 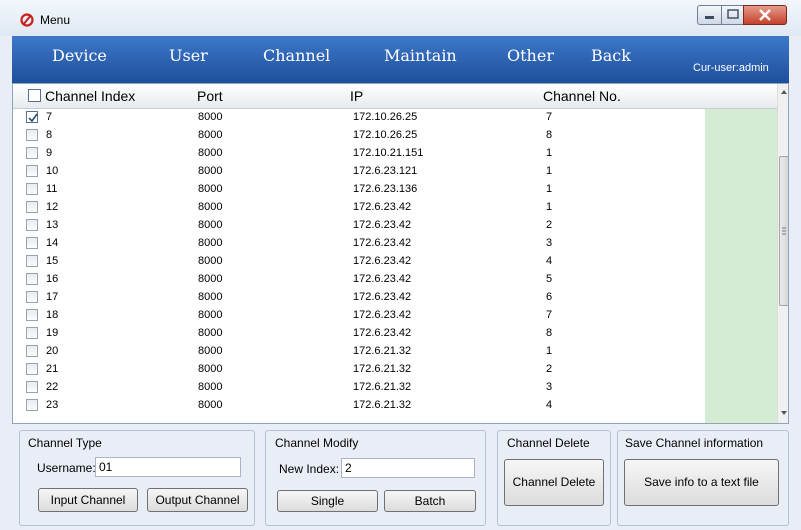 I want to click on table-row: 16 8000 172.6.23.42 5, so click(x=395, y=279).